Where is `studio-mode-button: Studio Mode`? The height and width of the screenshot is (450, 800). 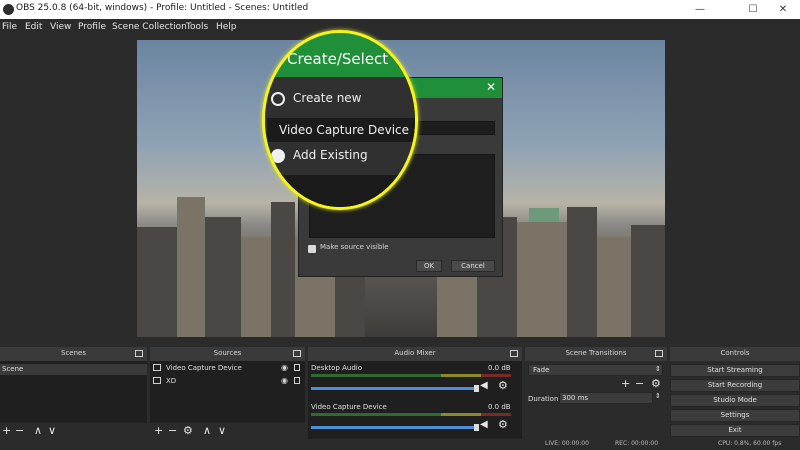
studio-mode-button: Studio Mode is located at coordinates (735, 400).